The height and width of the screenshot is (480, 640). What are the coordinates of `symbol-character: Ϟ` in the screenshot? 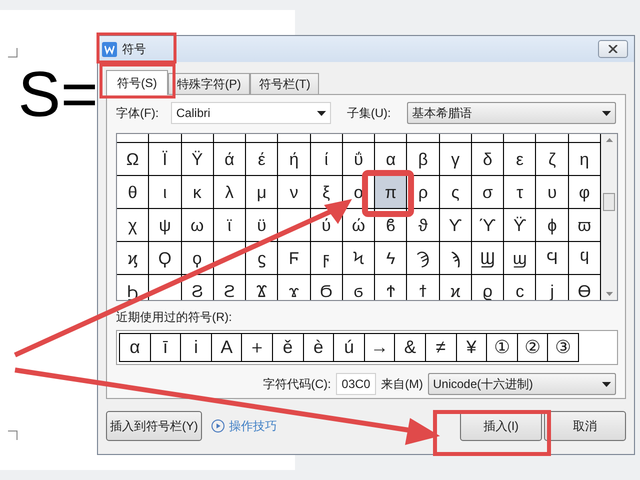 It's located at (358, 258).